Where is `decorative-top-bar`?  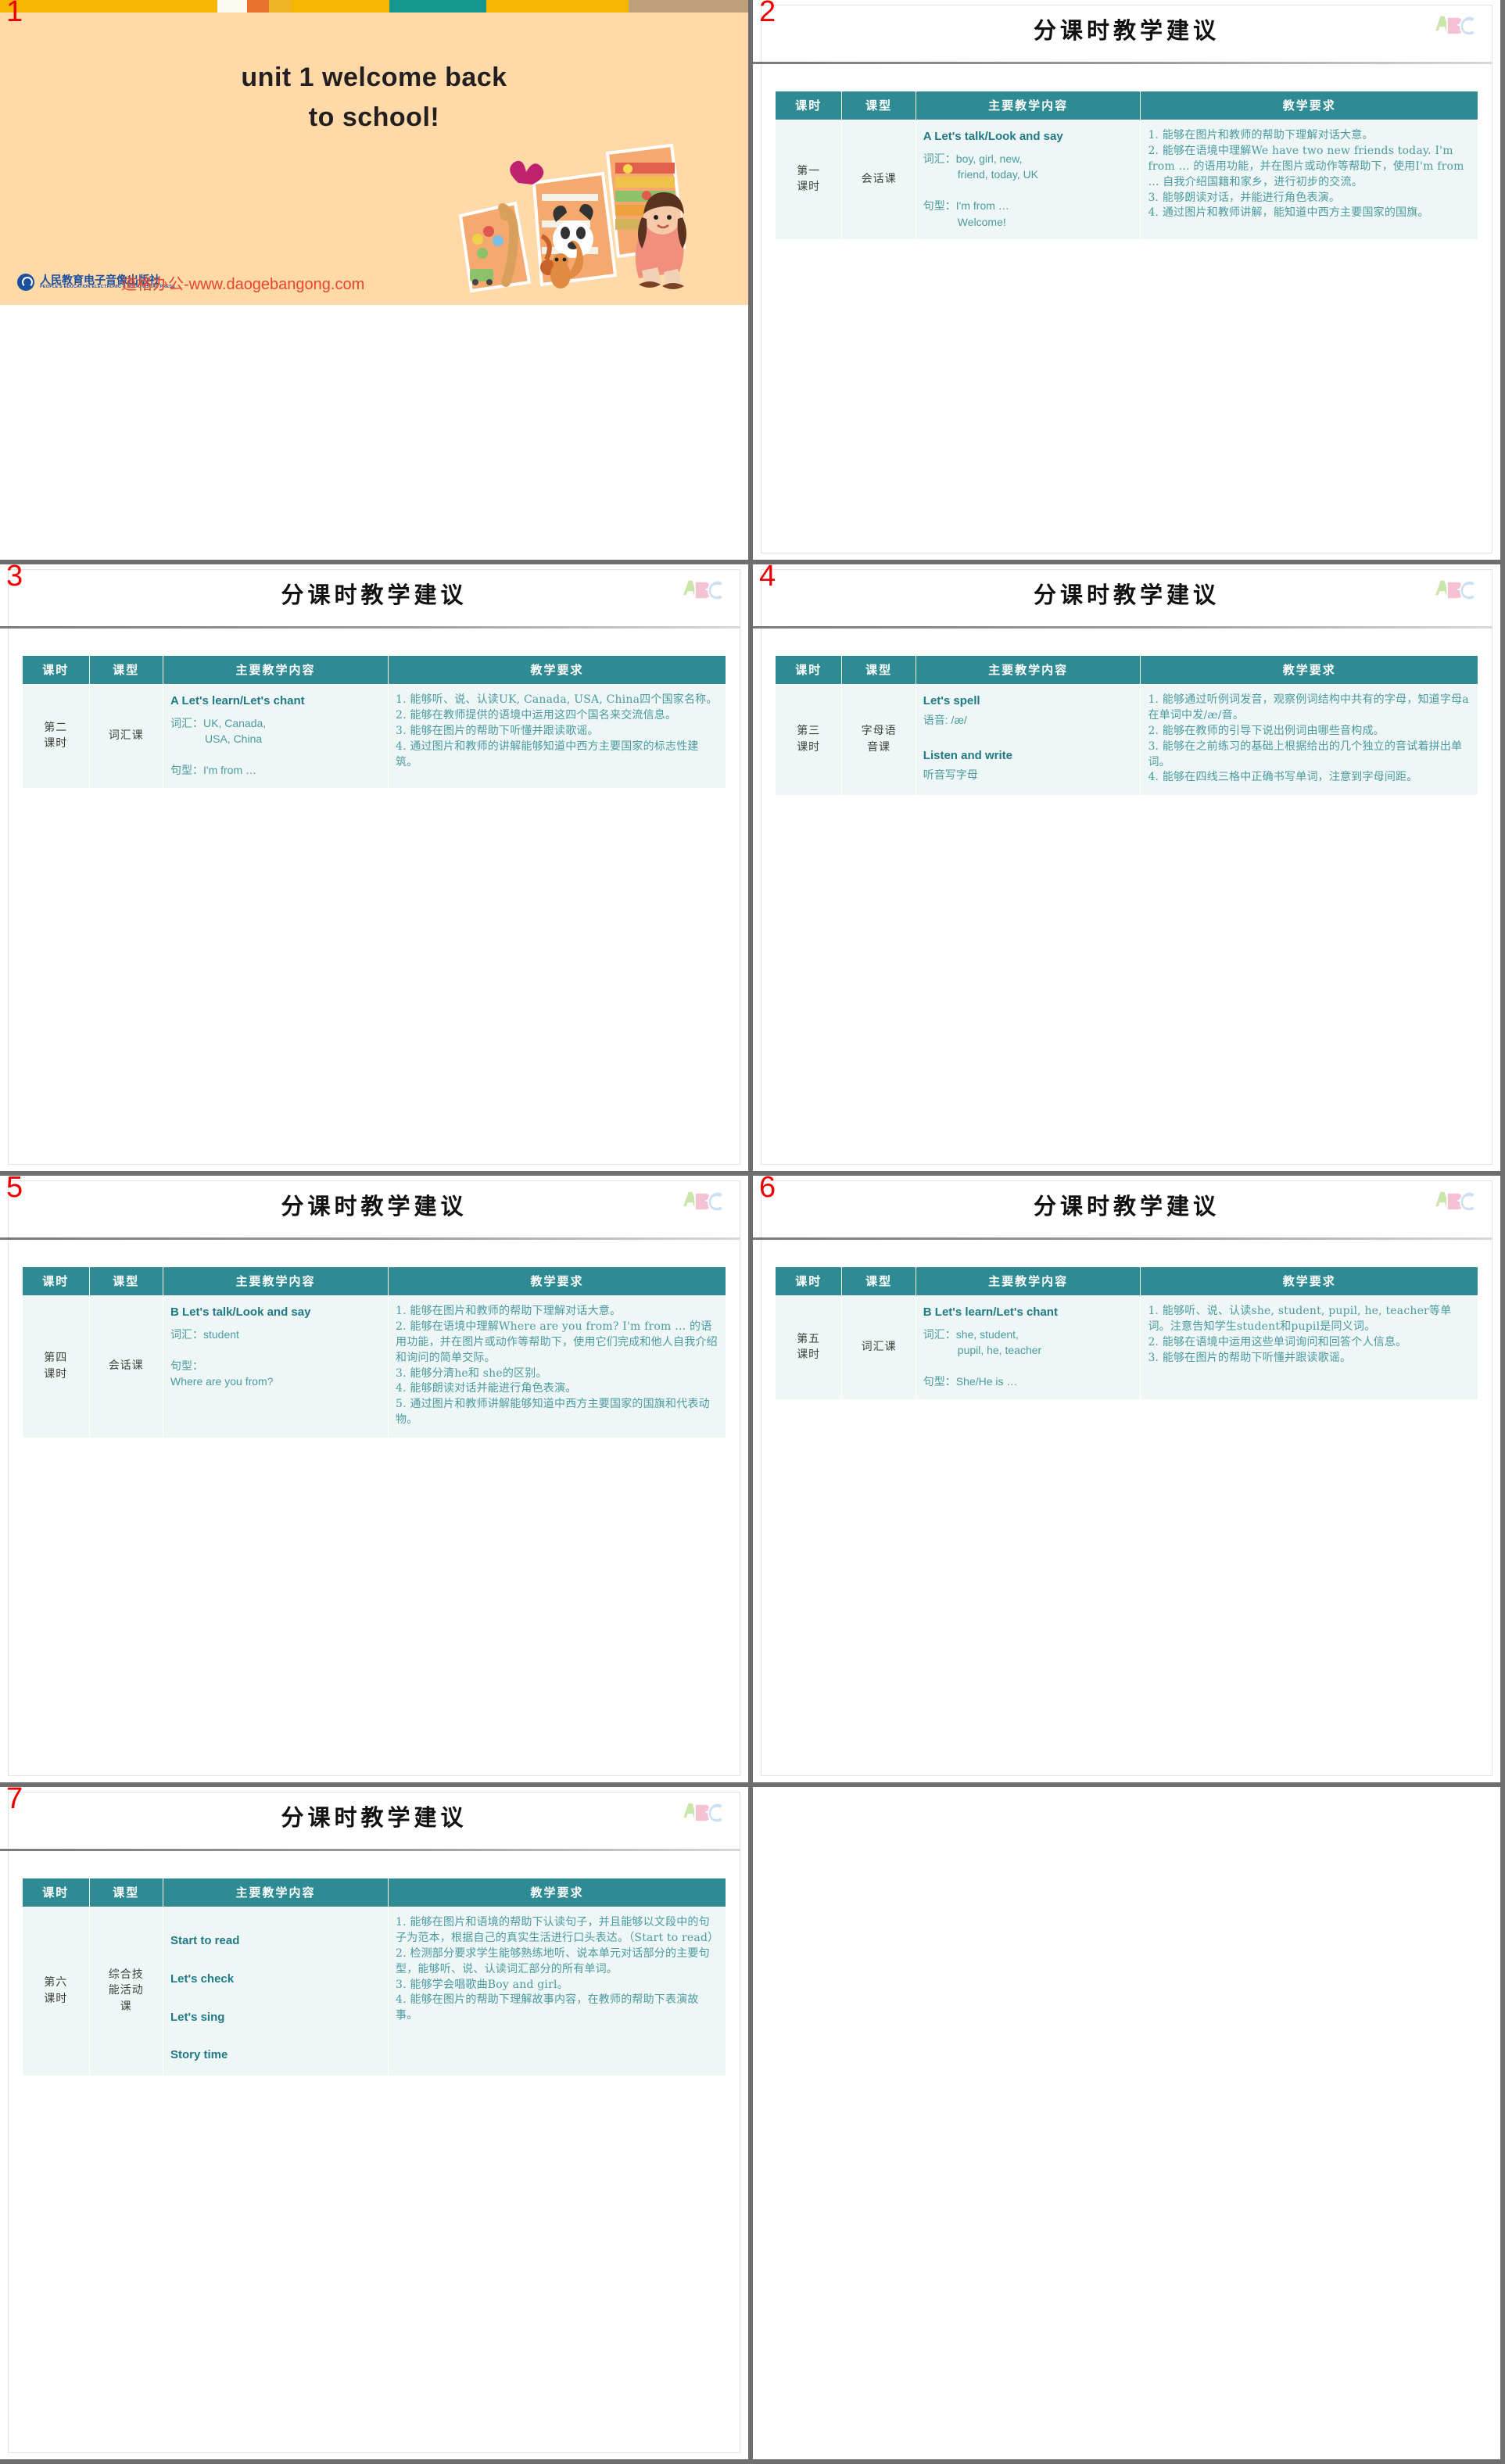
decorative-top-bar is located at coordinates (374, 7).